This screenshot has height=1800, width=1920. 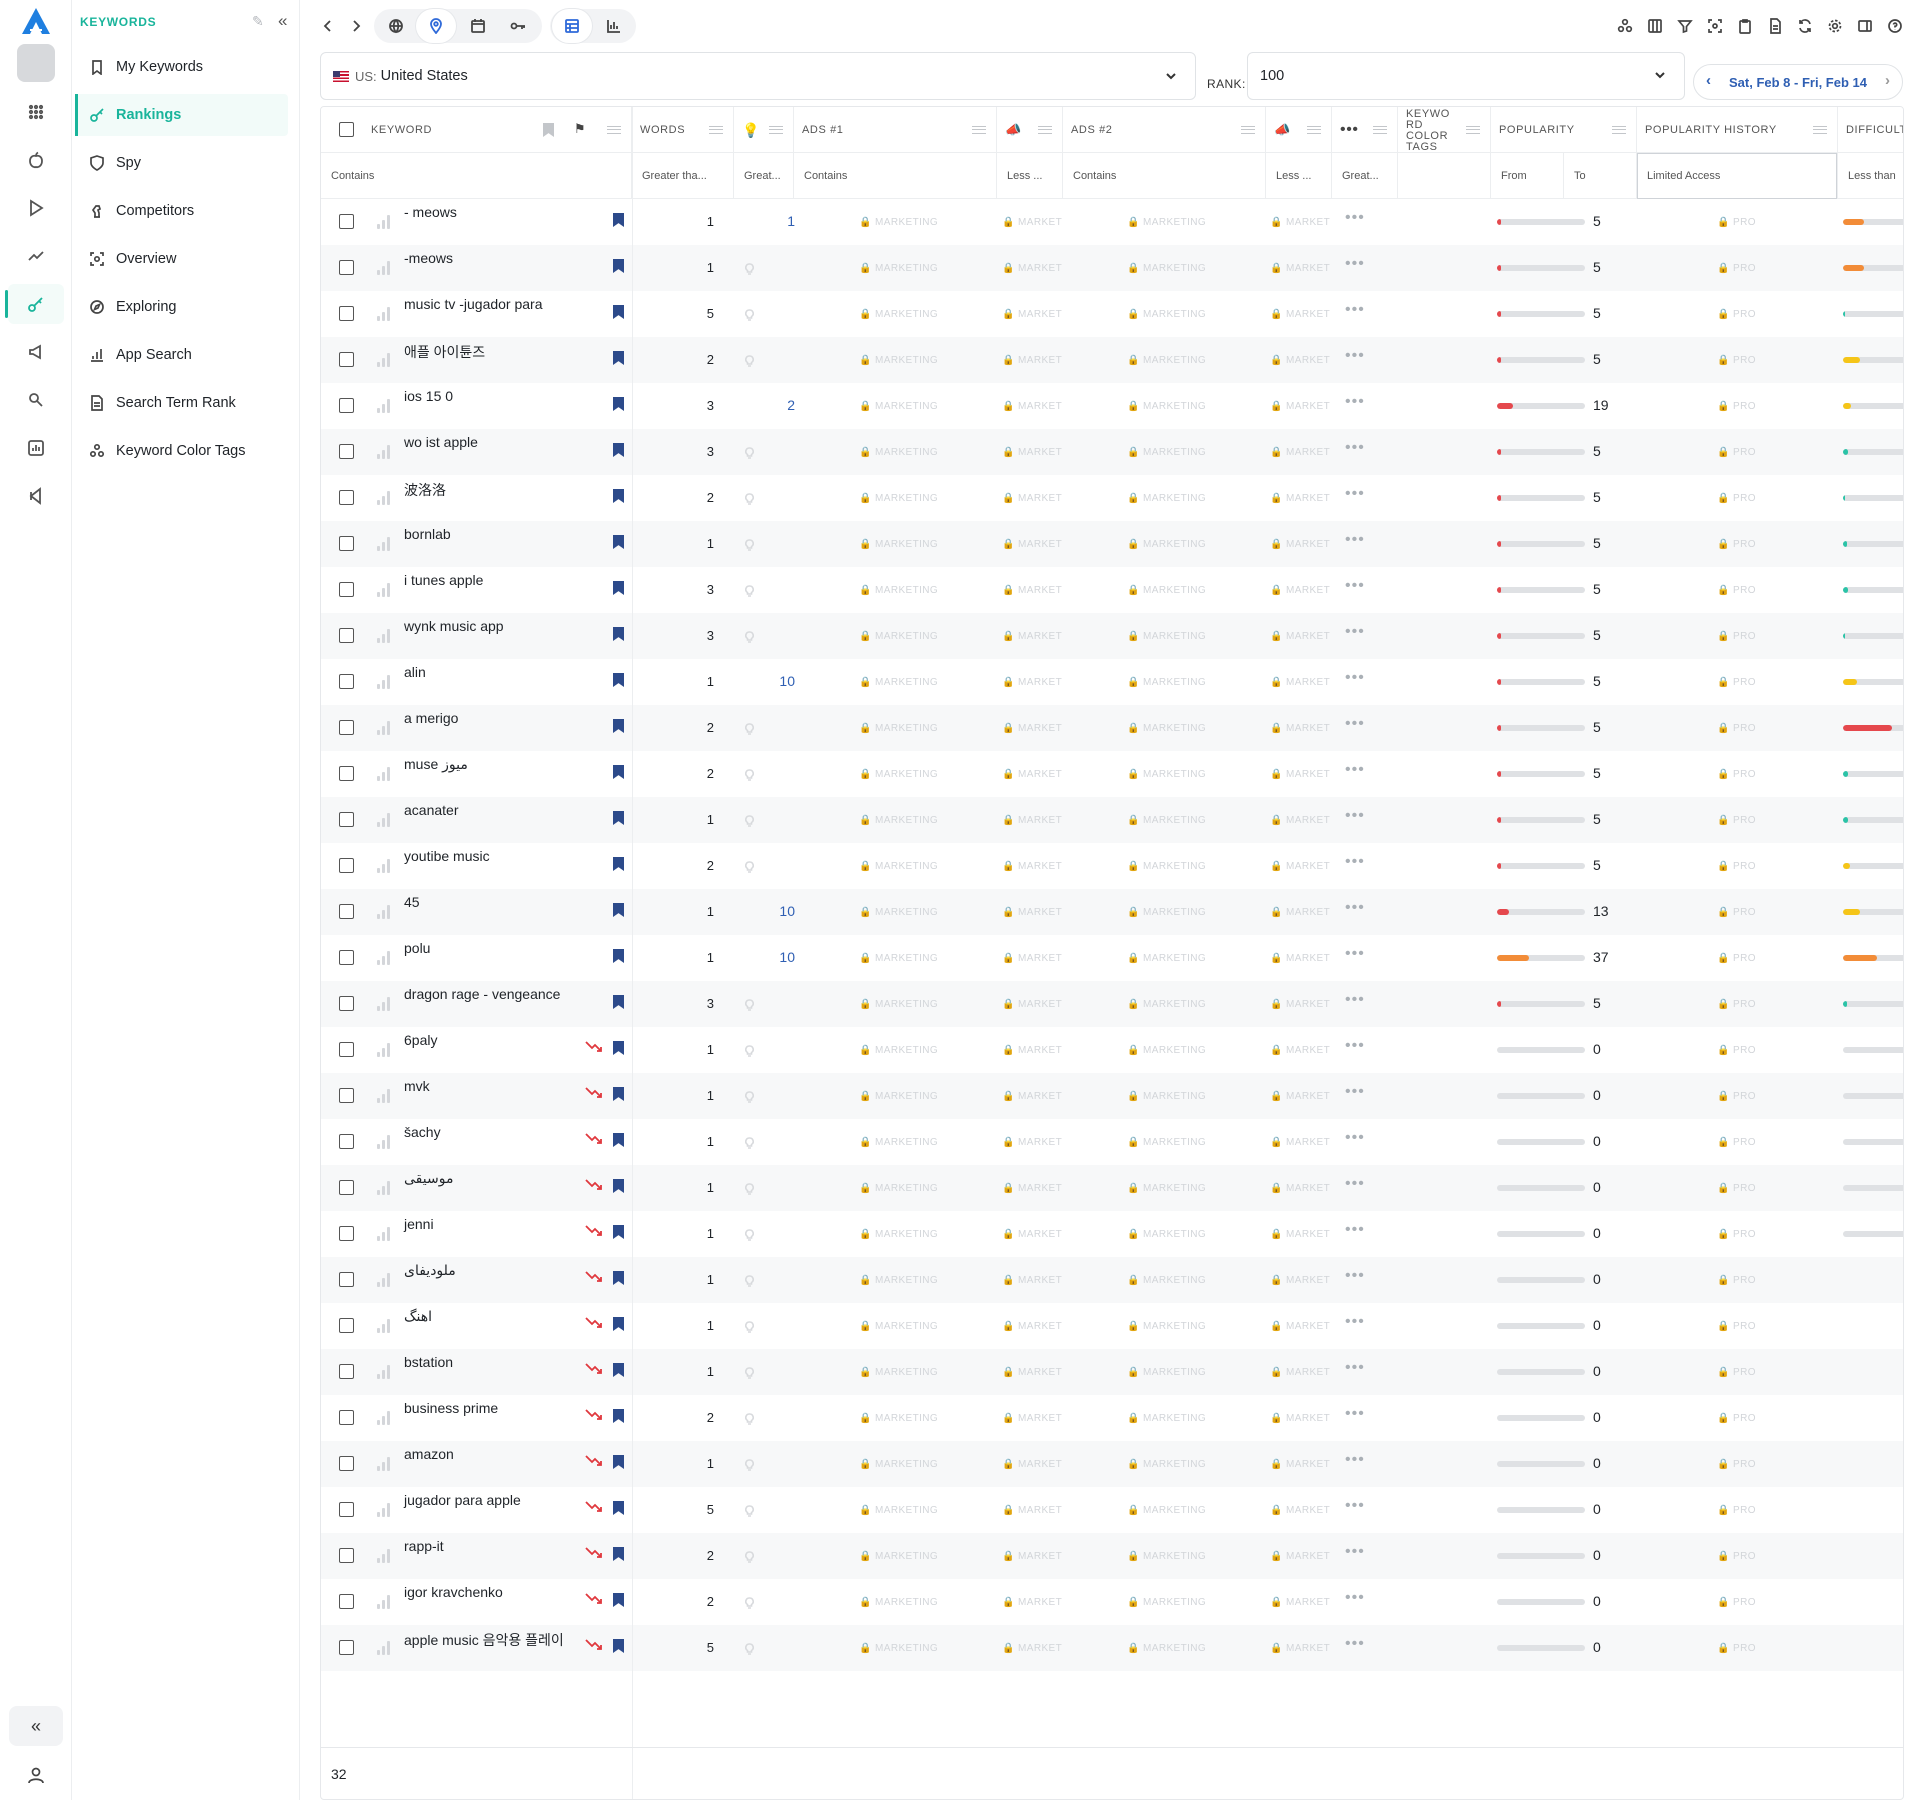 I want to click on col-words: WORDS, so click(x=683, y=130).